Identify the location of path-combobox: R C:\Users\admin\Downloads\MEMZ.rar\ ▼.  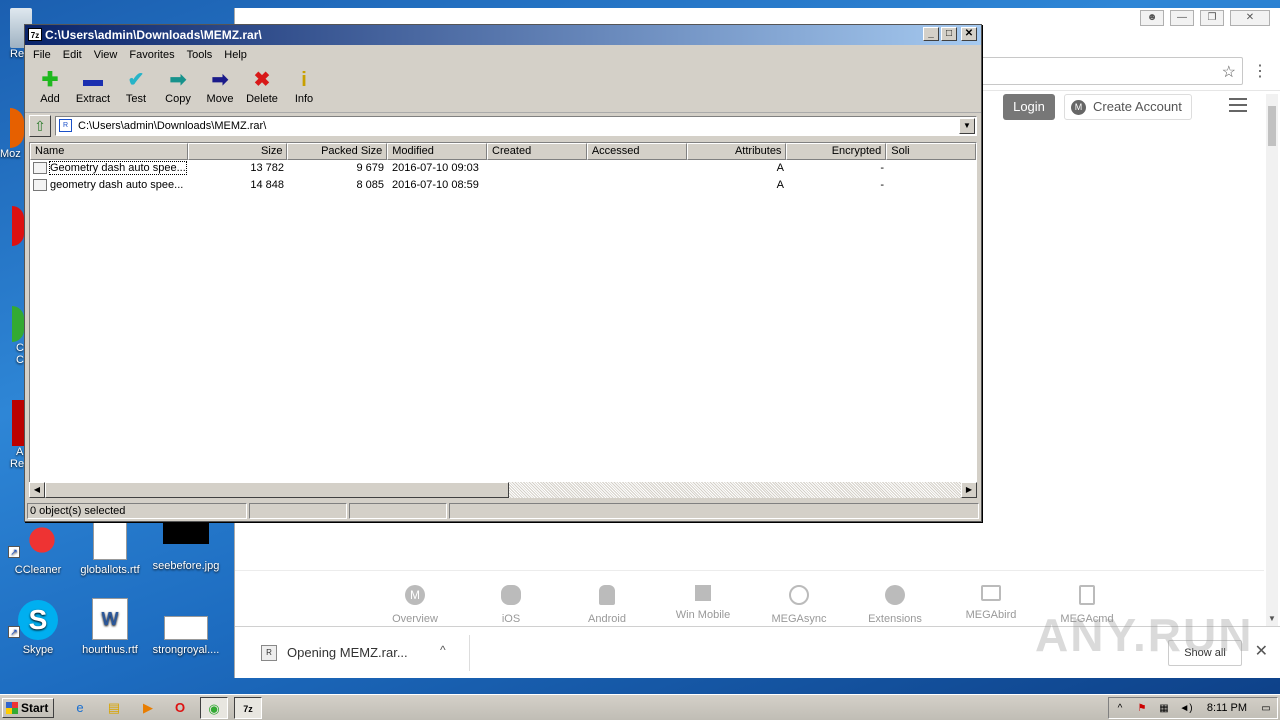
(516, 126).